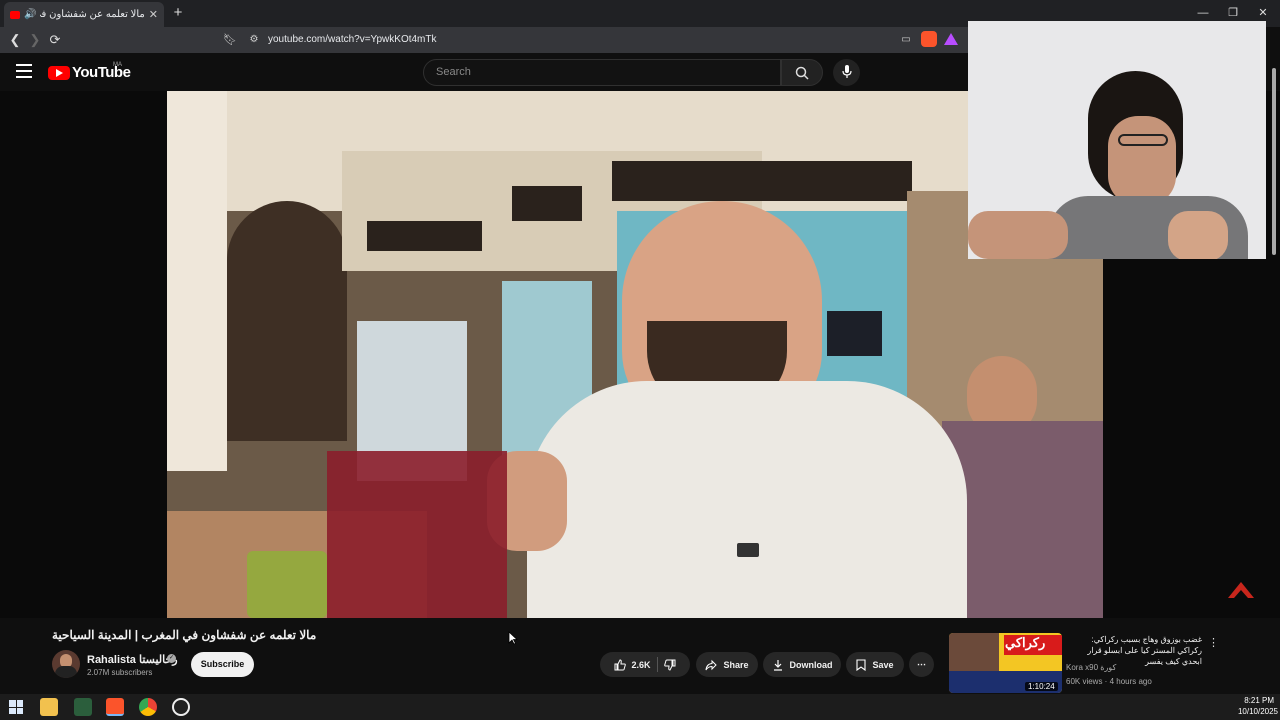 The height and width of the screenshot is (720, 1280). What do you see at coordinates (620, 664) in the screenshot?
I see `thumbs-up-icon` at bounding box center [620, 664].